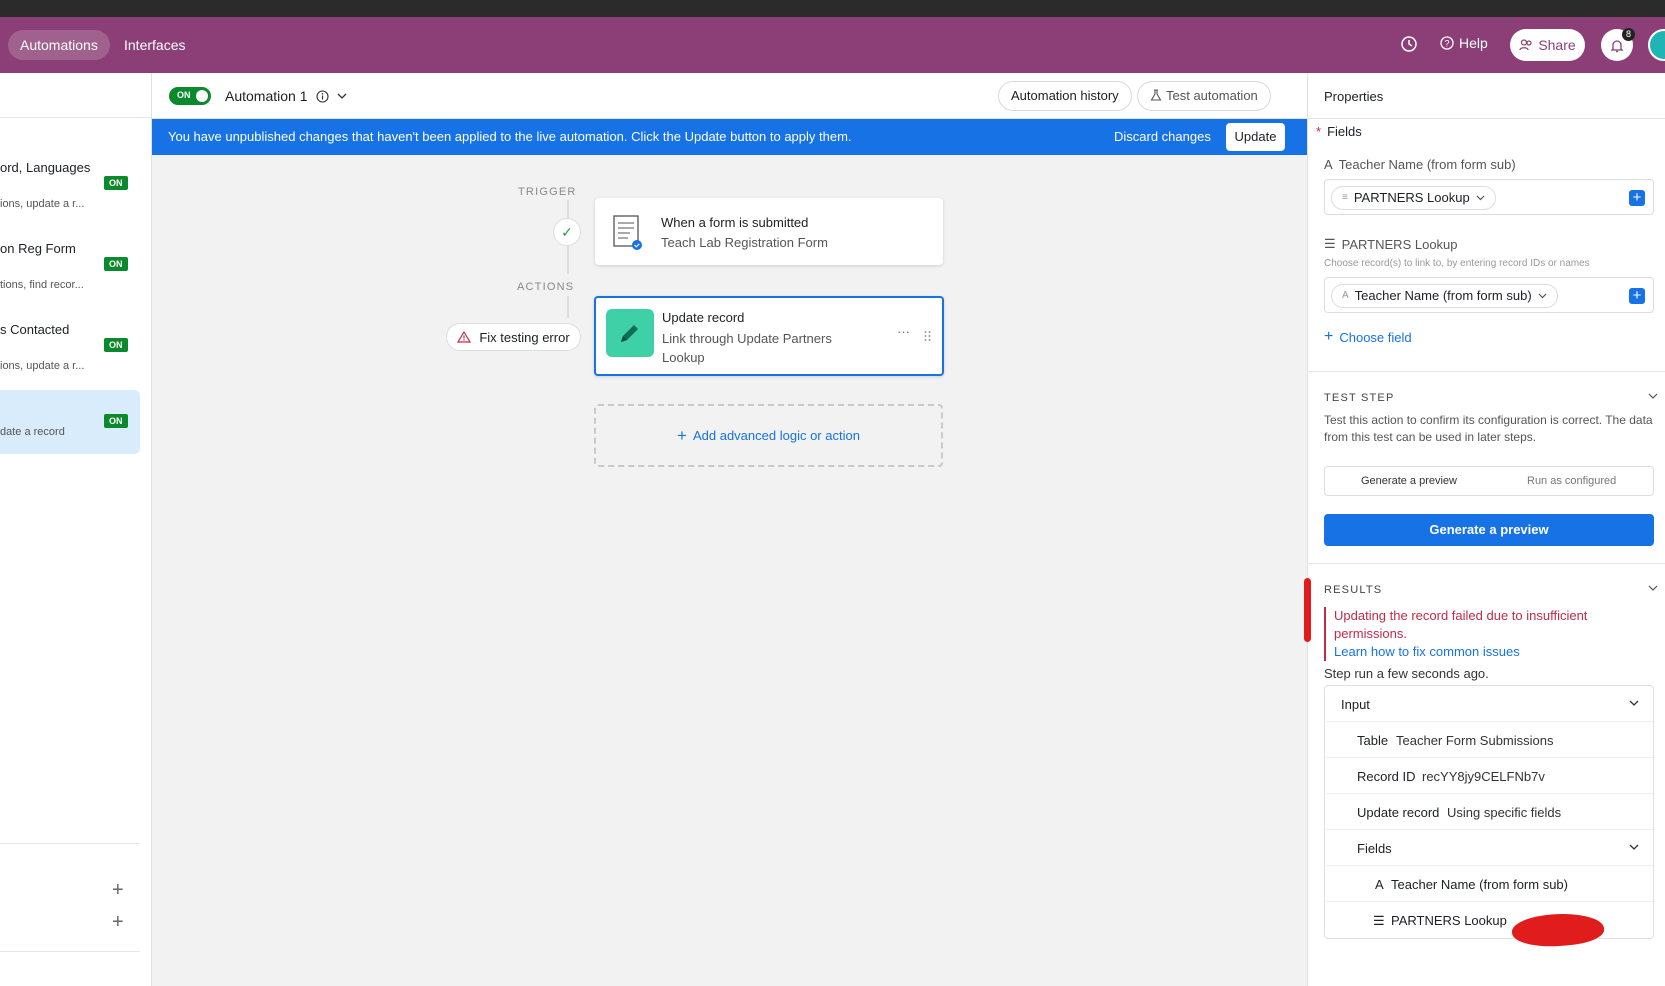 The width and height of the screenshot is (1665, 986). What do you see at coordinates (1255, 137) in the screenshot?
I see `update-button: Update` at bounding box center [1255, 137].